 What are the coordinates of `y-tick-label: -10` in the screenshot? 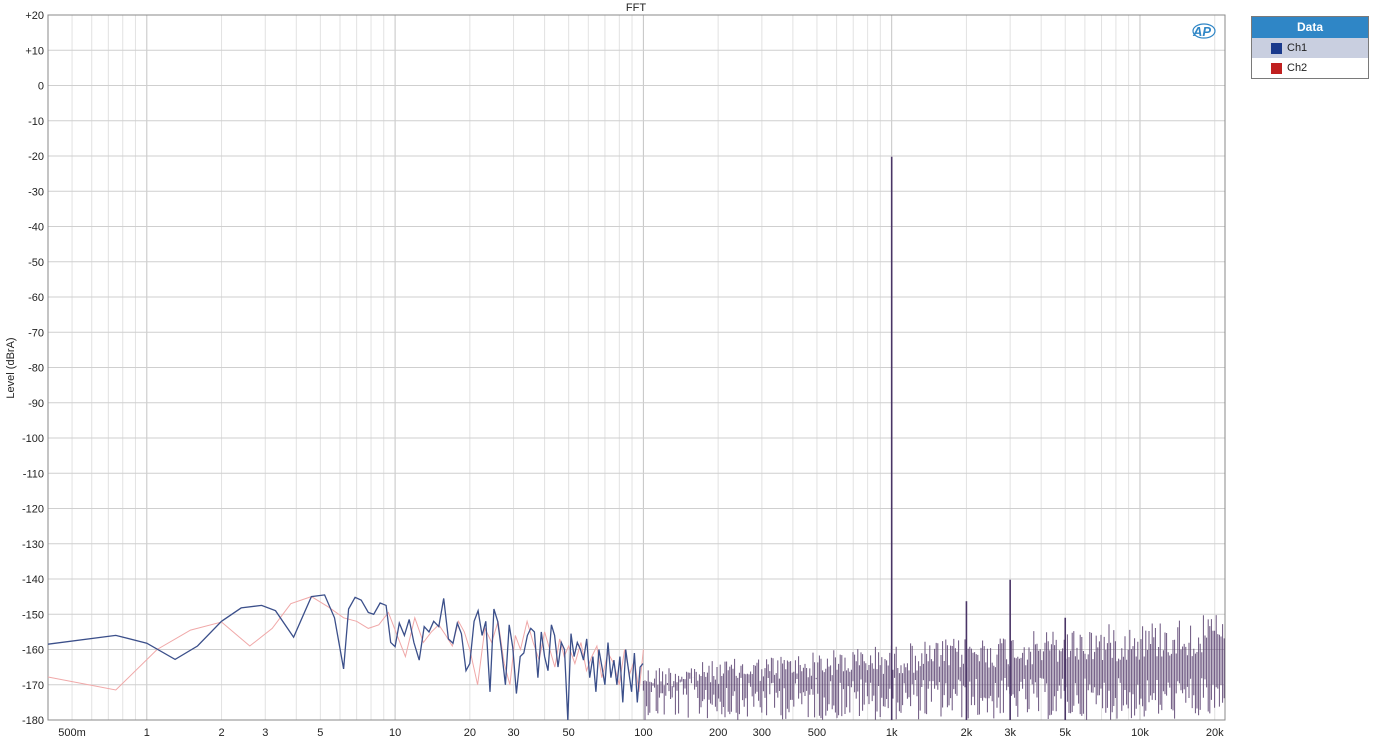 It's located at (36, 122).